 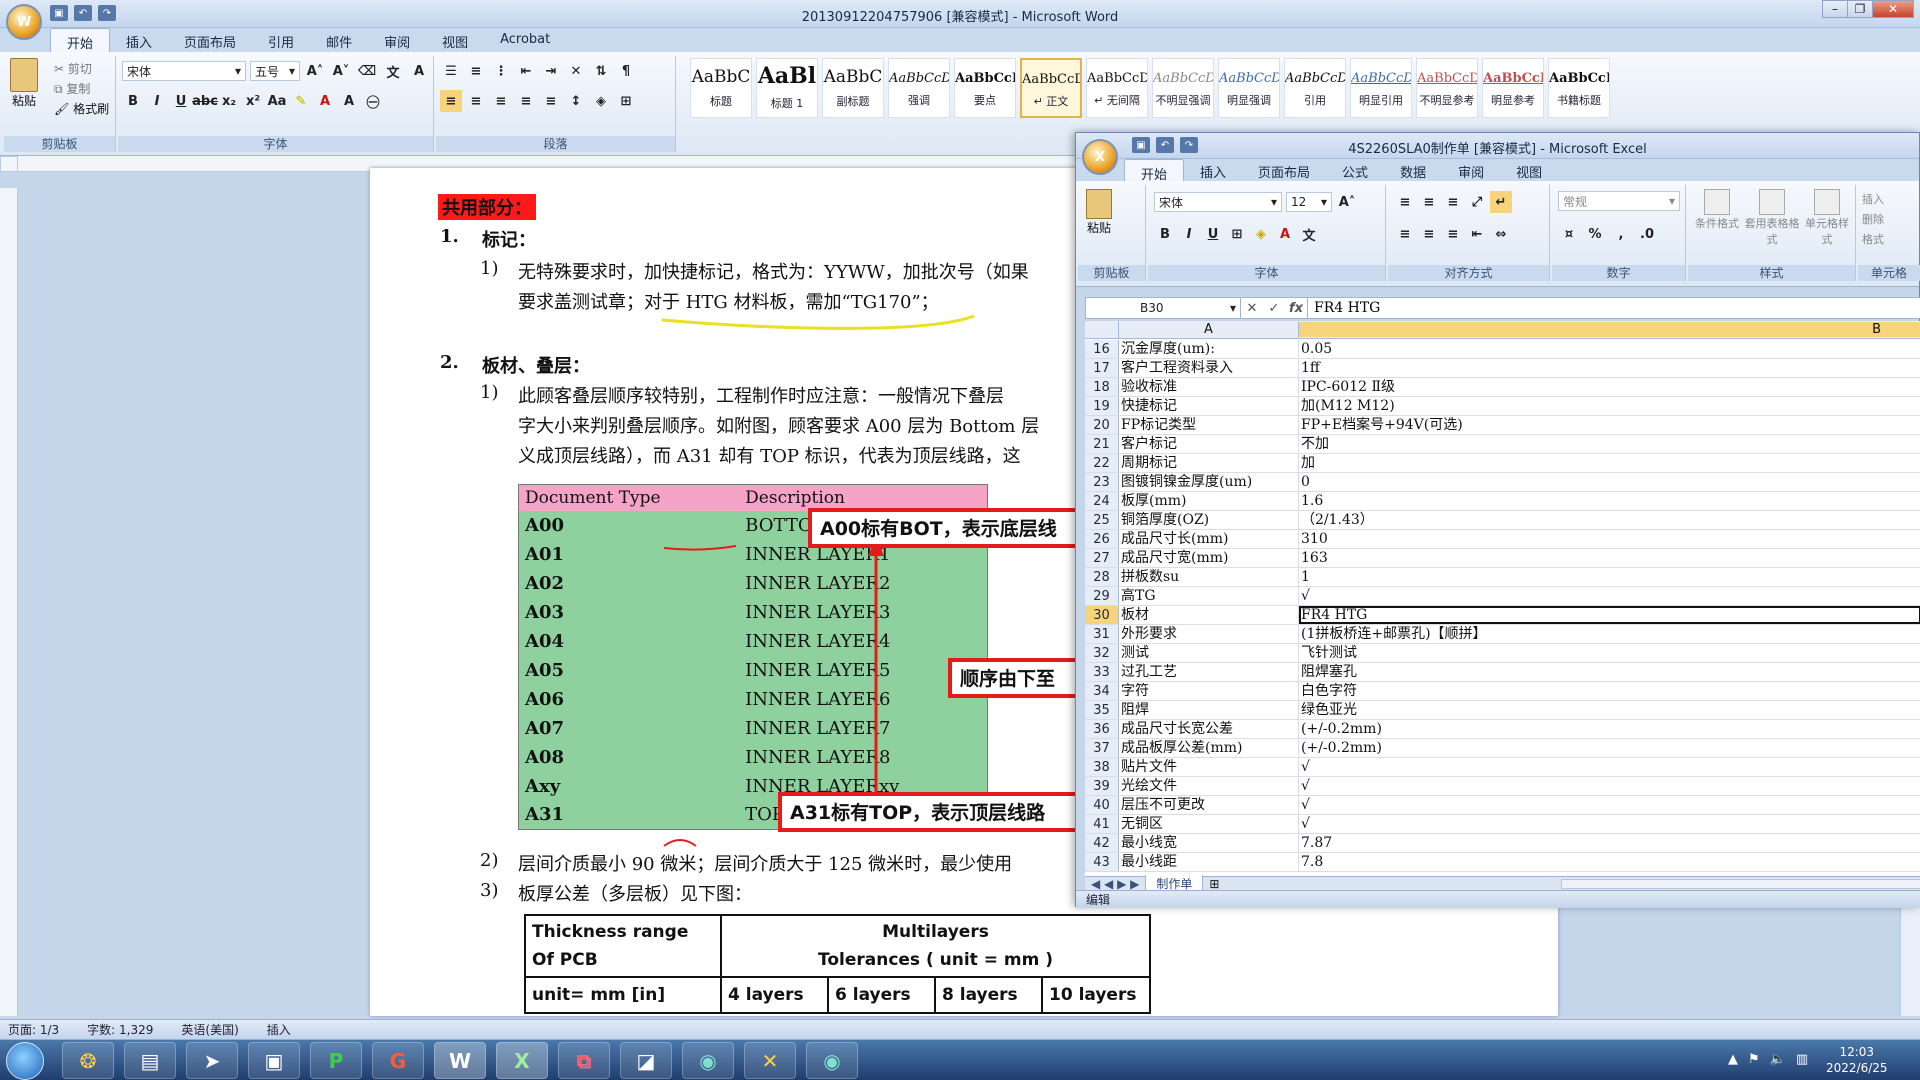 I want to click on row-header: 43, so click(x=1102, y=862).